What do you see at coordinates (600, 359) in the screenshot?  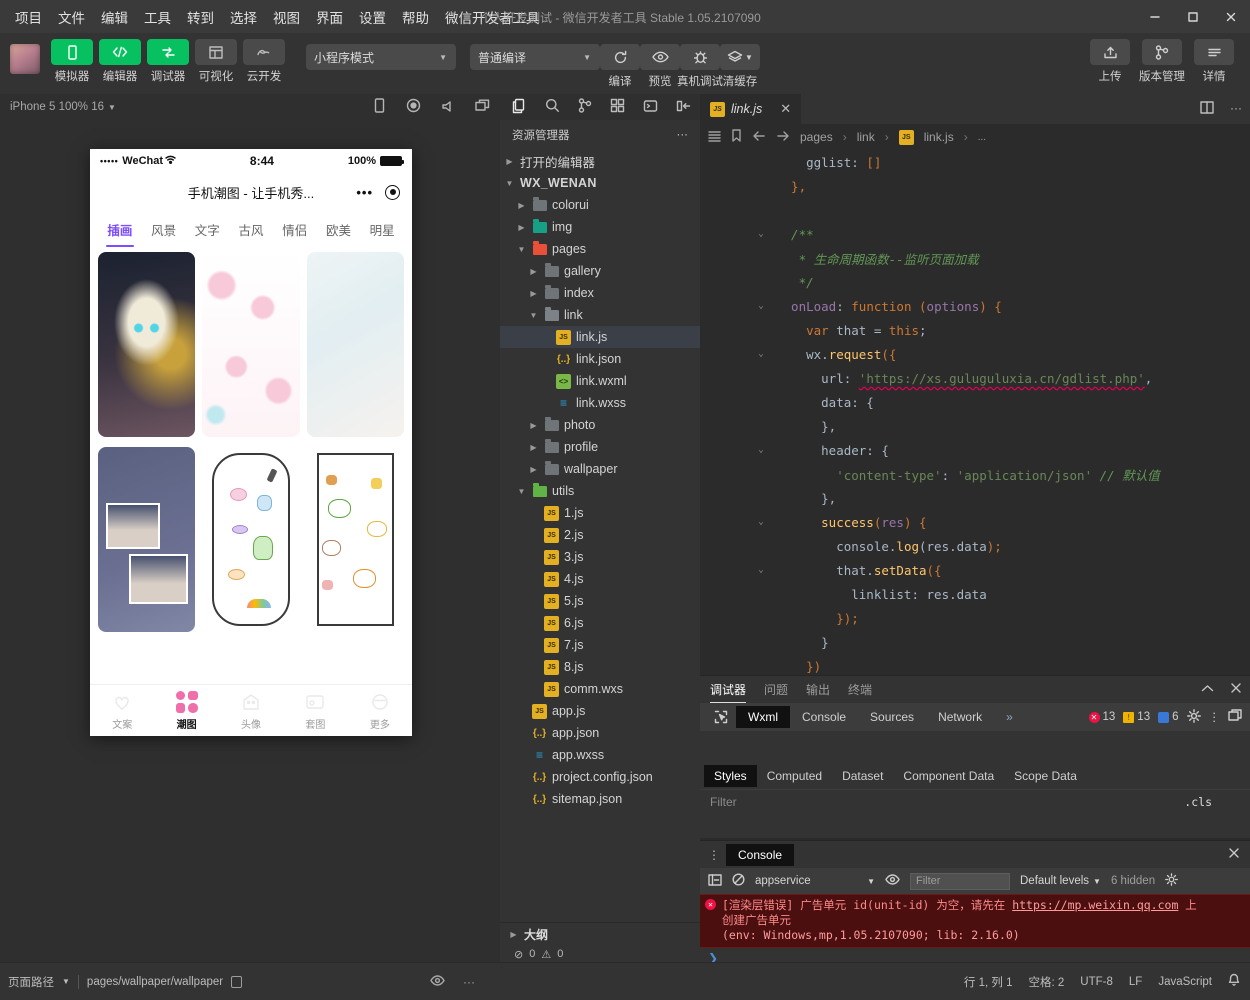 I see `tree-item-link.json: {..} link.json` at bounding box center [600, 359].